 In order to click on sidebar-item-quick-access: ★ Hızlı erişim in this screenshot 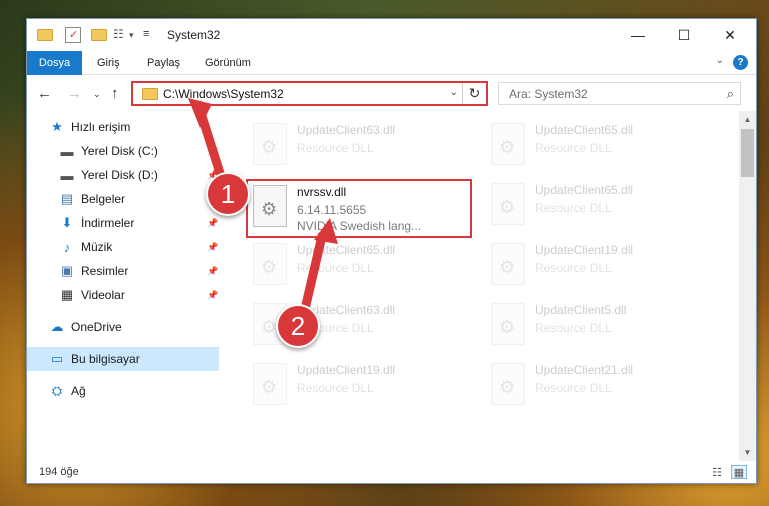, I will do `click(123, 127)`.